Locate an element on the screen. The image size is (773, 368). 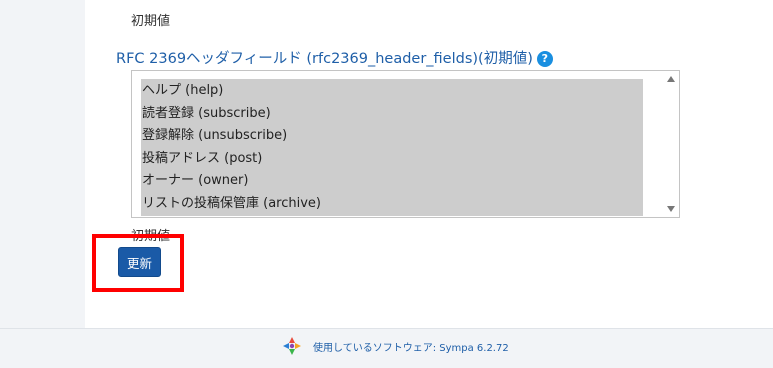
option-owner: オーナー (owner) is located at coordinates (392, 181).